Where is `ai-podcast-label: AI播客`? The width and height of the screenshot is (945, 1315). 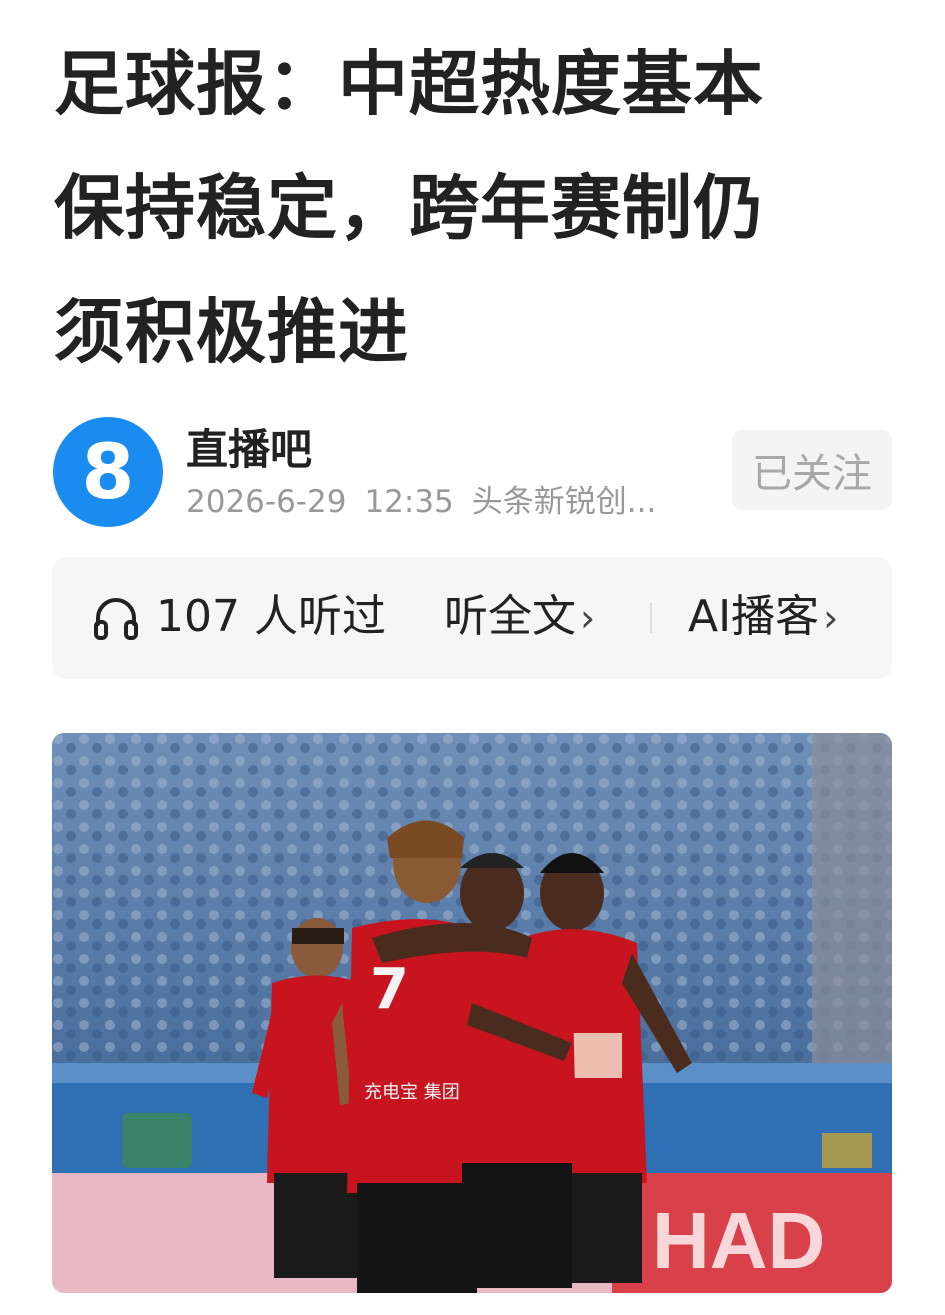
ai-podcast-label: AI播客 is located at coordinates (754, 616).